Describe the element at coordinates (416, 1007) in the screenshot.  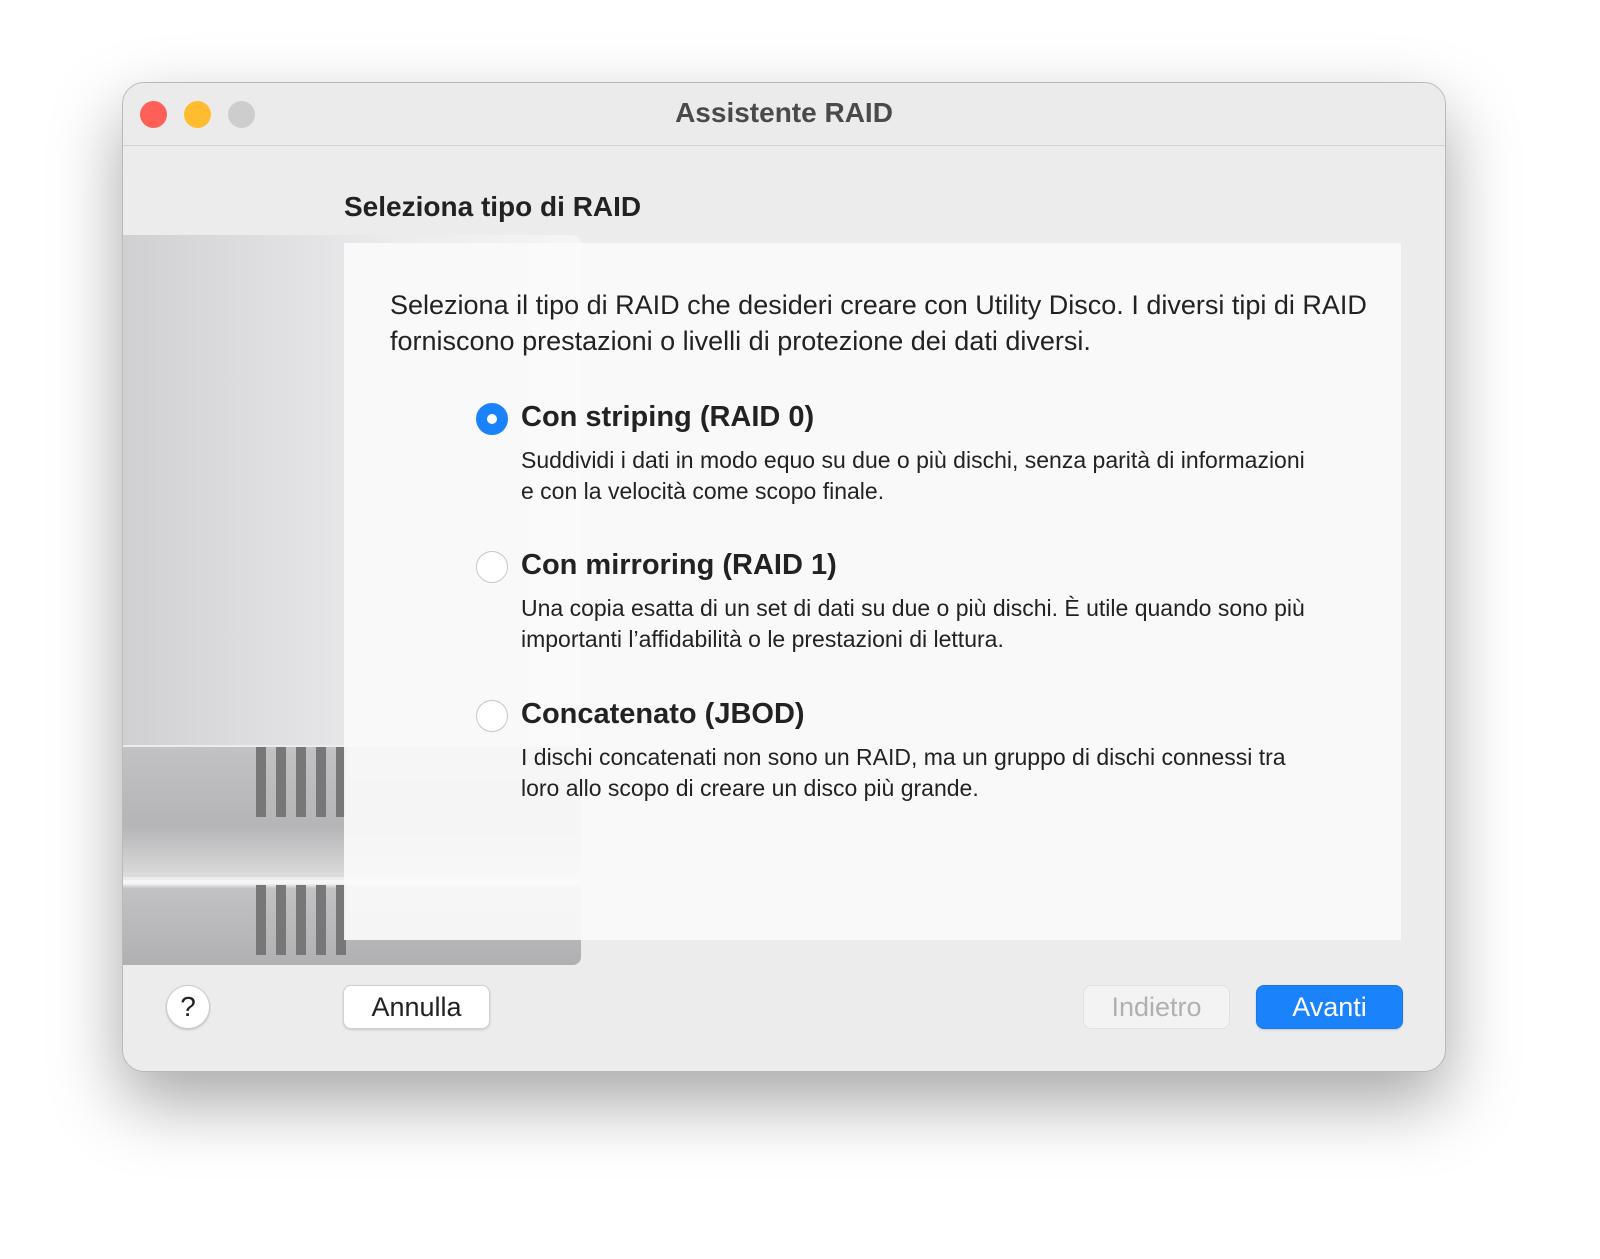
I see `cancel-button: Annulla` at that location.